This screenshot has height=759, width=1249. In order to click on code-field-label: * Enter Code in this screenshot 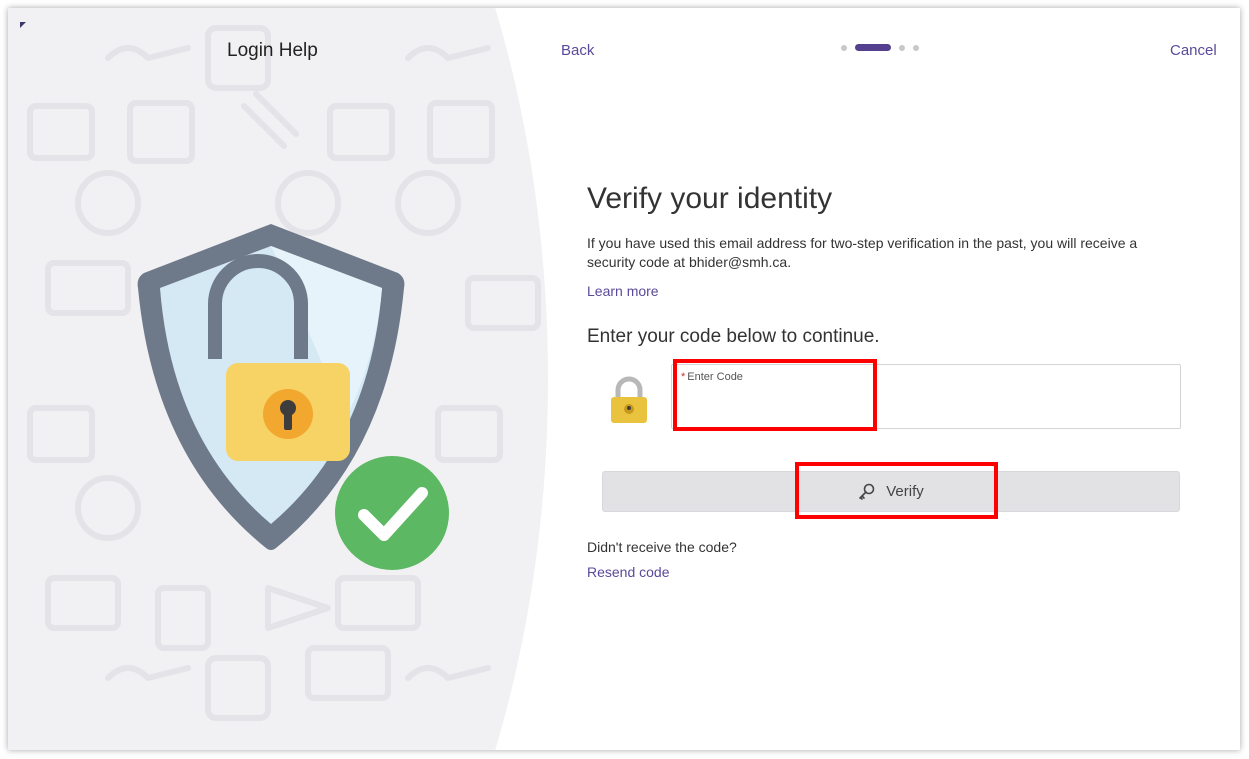, I will do `click(712, 377)`.